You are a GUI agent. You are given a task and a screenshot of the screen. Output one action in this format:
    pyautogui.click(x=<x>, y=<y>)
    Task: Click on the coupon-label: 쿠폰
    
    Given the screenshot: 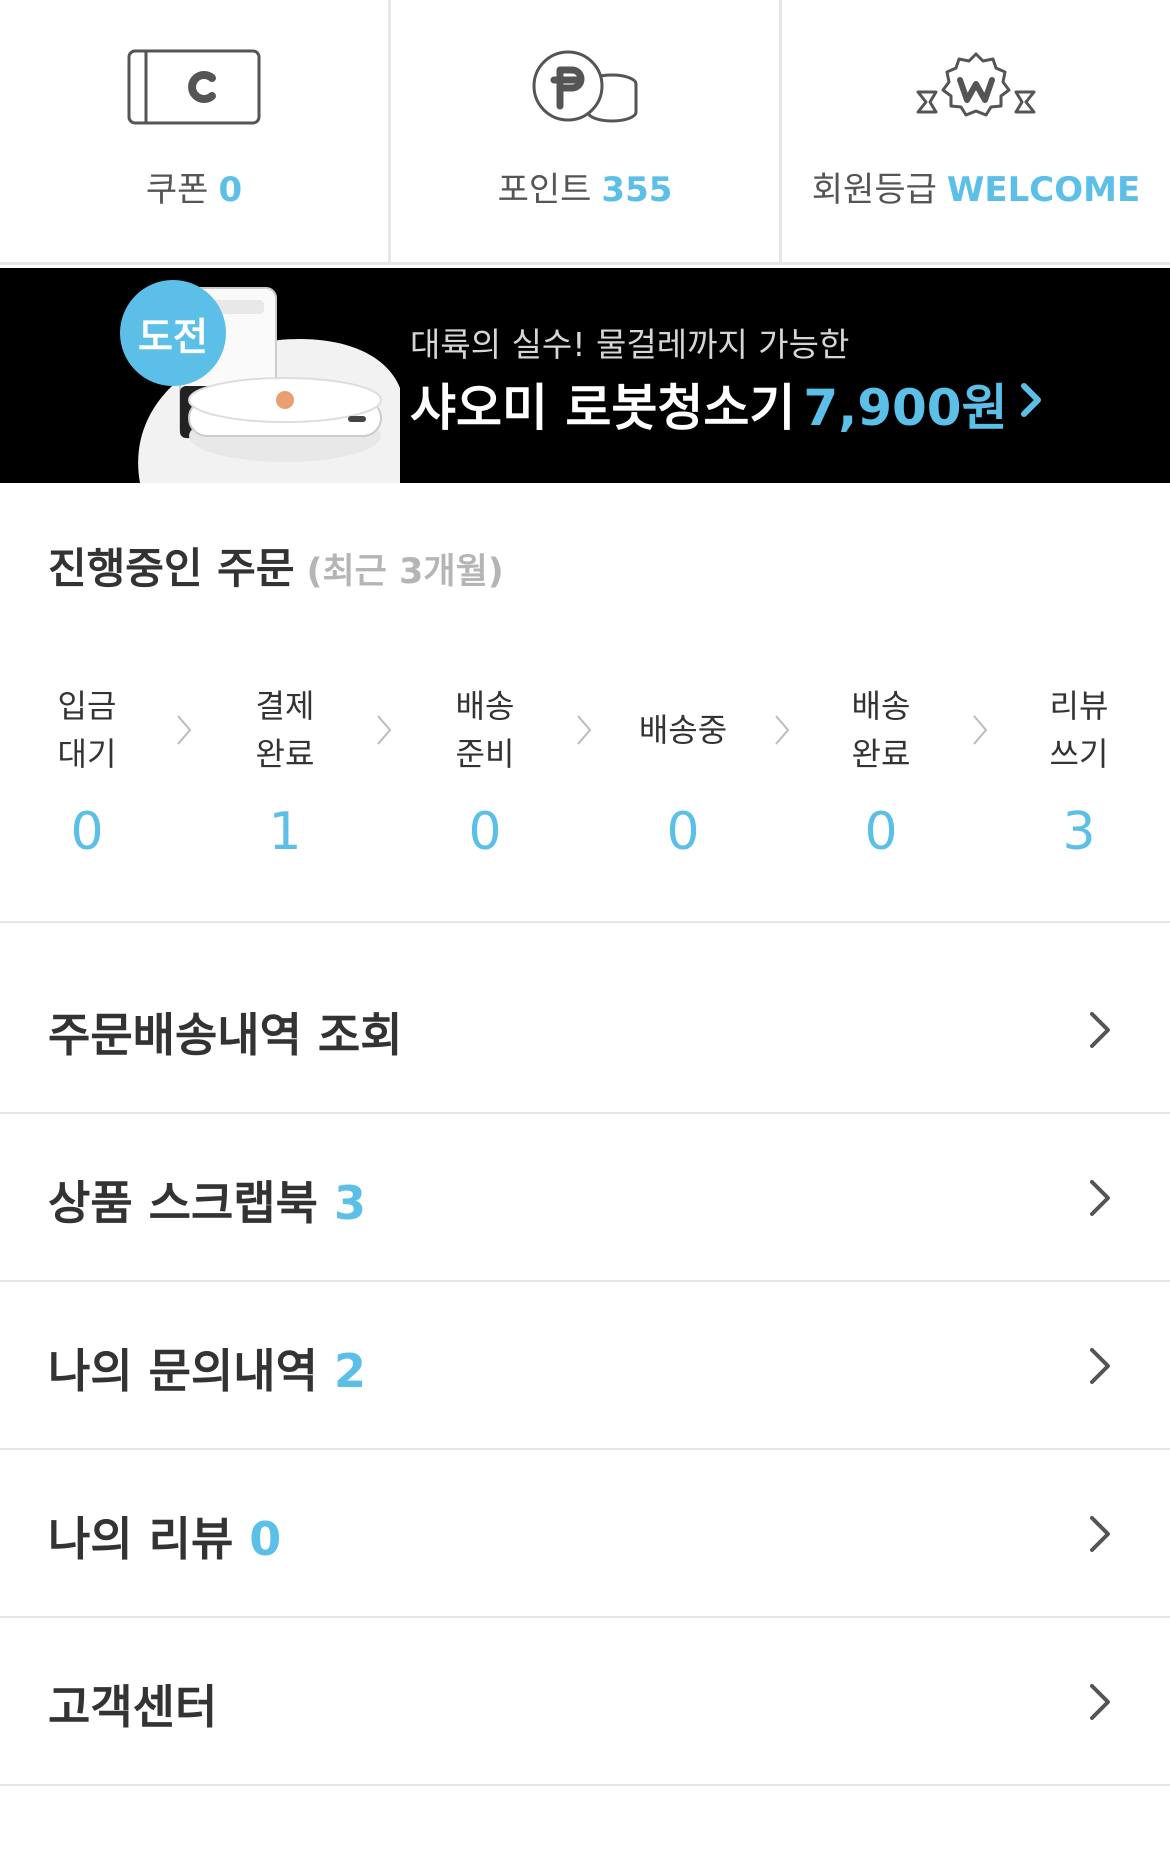 What is the action you would take?
    pyautogui.click(x=177, y=190)
    